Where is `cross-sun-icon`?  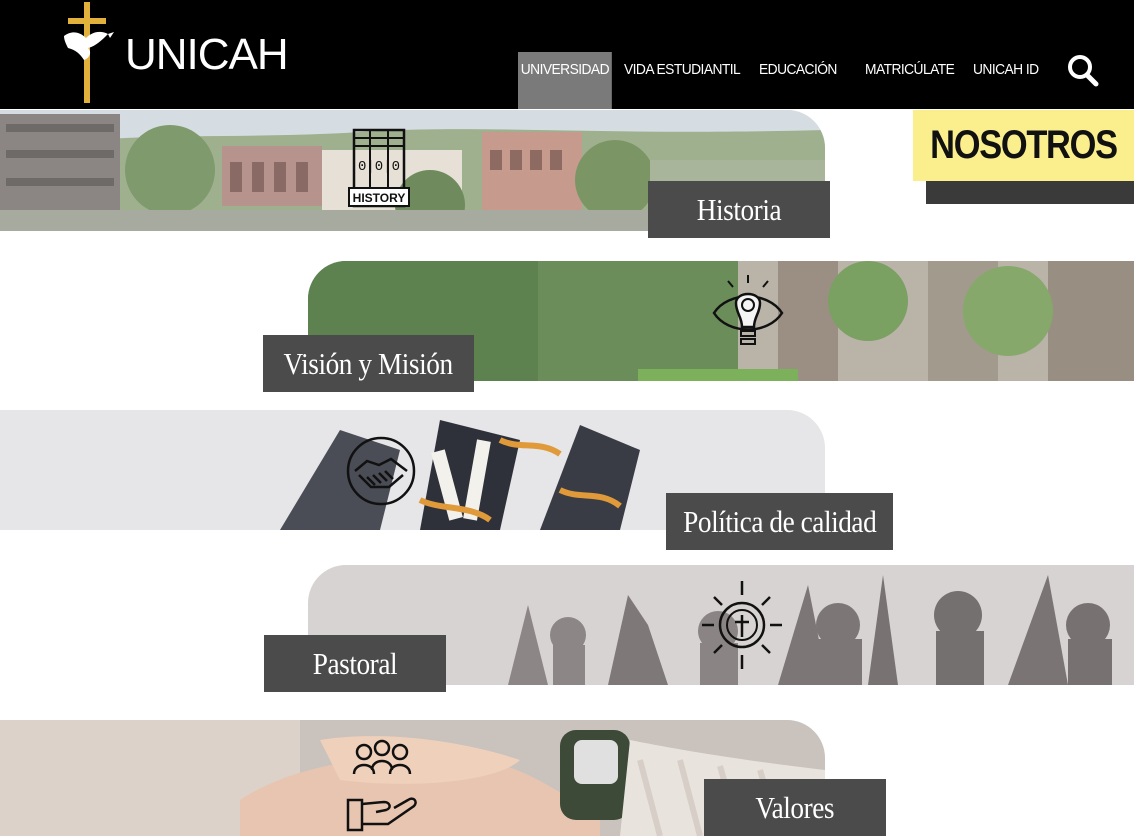
cross-sun-icon is located at coordinates (742, 625).